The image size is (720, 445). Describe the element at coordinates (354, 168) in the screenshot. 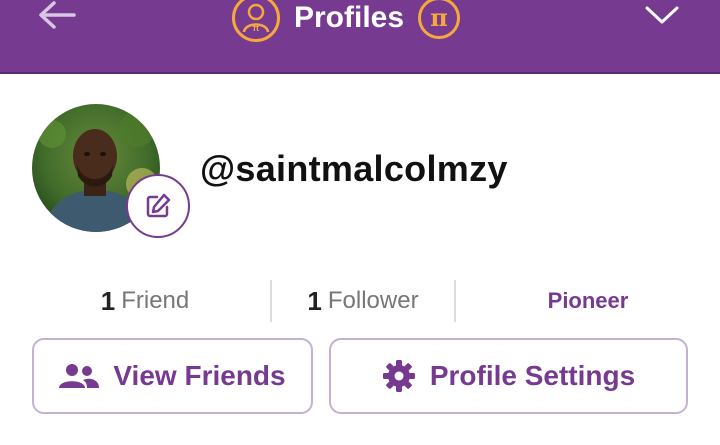

I see `username: @saintmalcolmzy` at that location.